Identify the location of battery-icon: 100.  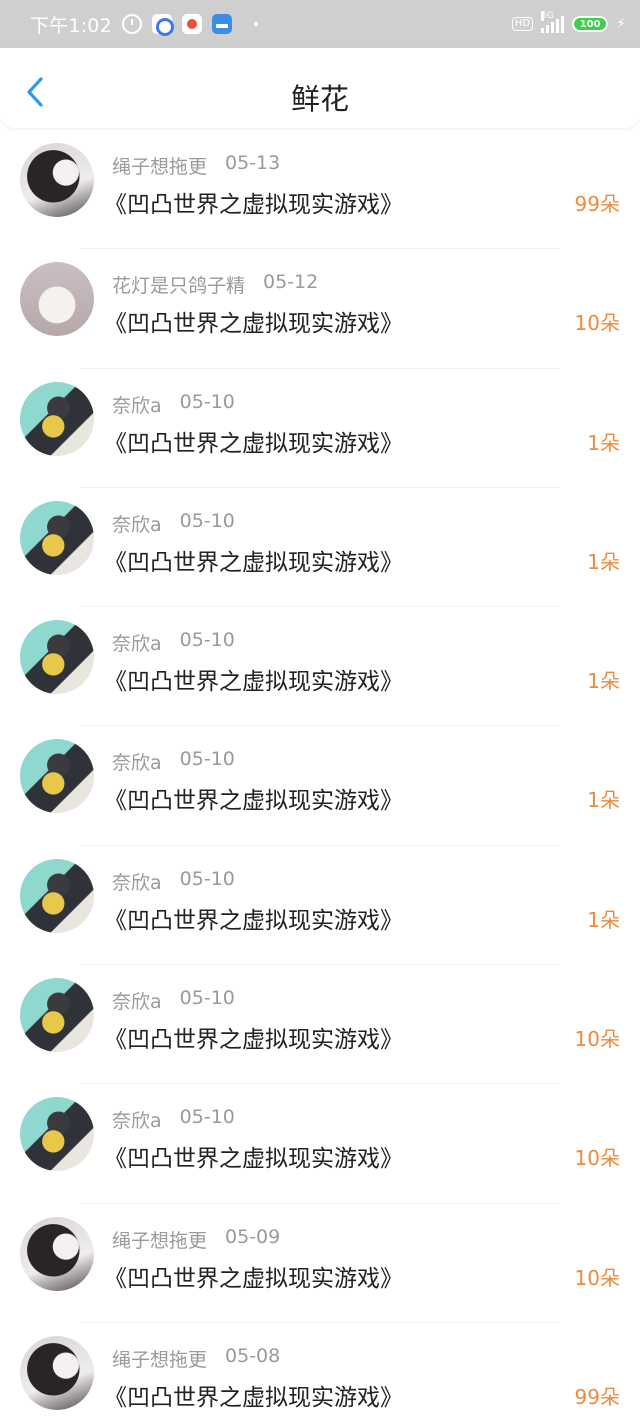
(590, 24).